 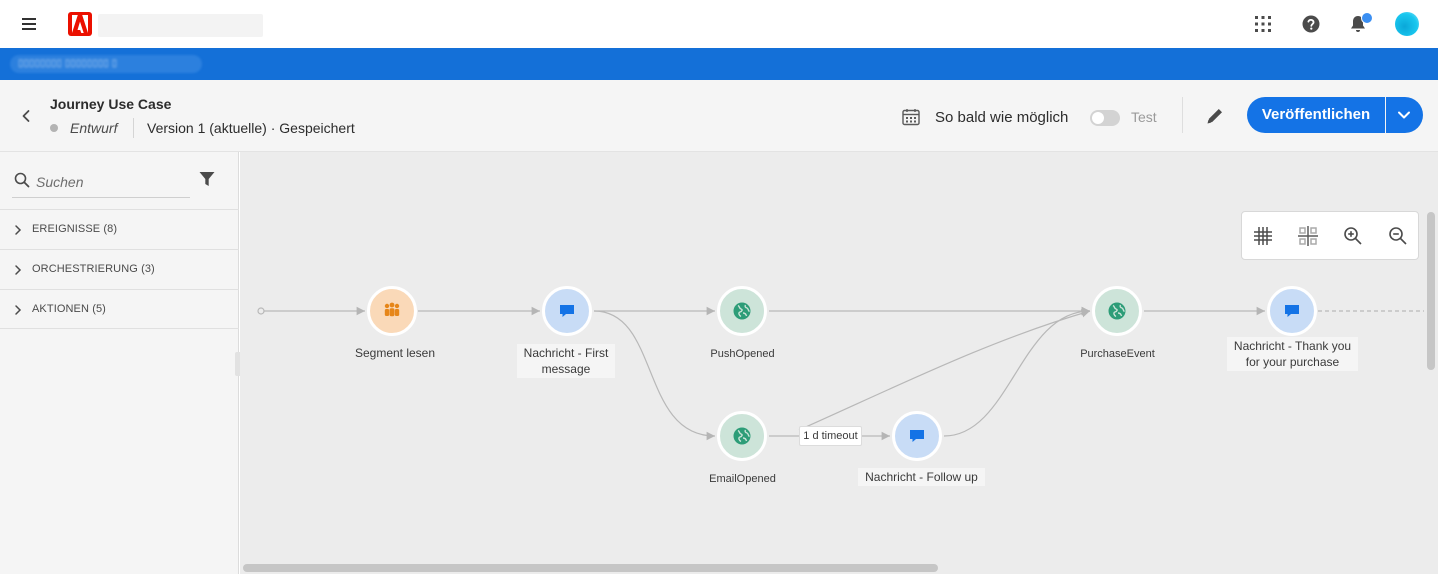 What do you see at coordinates (1263, 236) in the screenshot?
I see `grid-icon` at bounding box center [1263, 236].